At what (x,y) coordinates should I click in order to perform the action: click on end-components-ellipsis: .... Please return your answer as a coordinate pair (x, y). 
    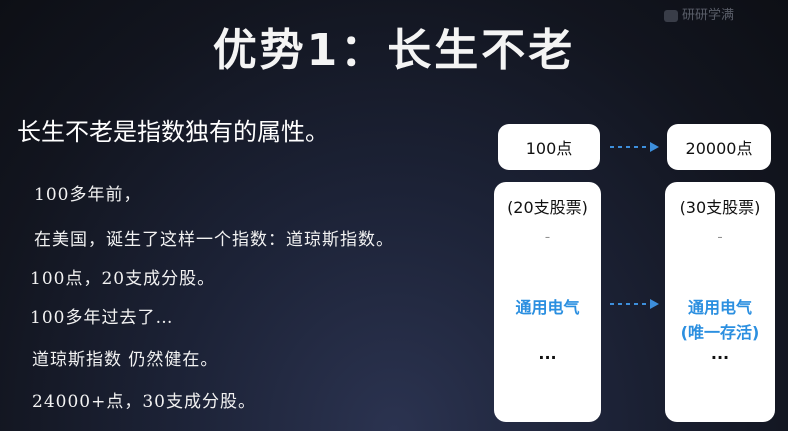
    Looking at the image, I should click on (720, 353).